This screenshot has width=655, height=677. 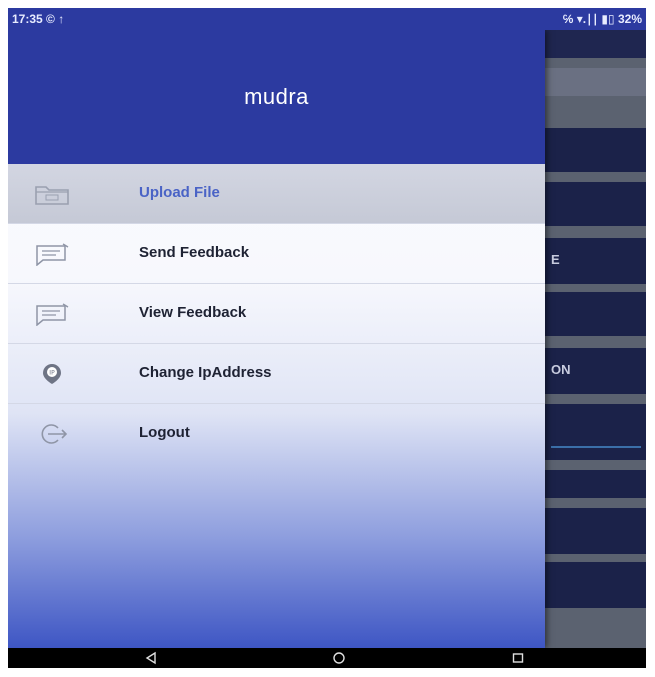 I want to click on status-bar: 17:35 © ↑ ℅ ▾.∣∣ ▮▯ 32%, so click(x=327, y=19).